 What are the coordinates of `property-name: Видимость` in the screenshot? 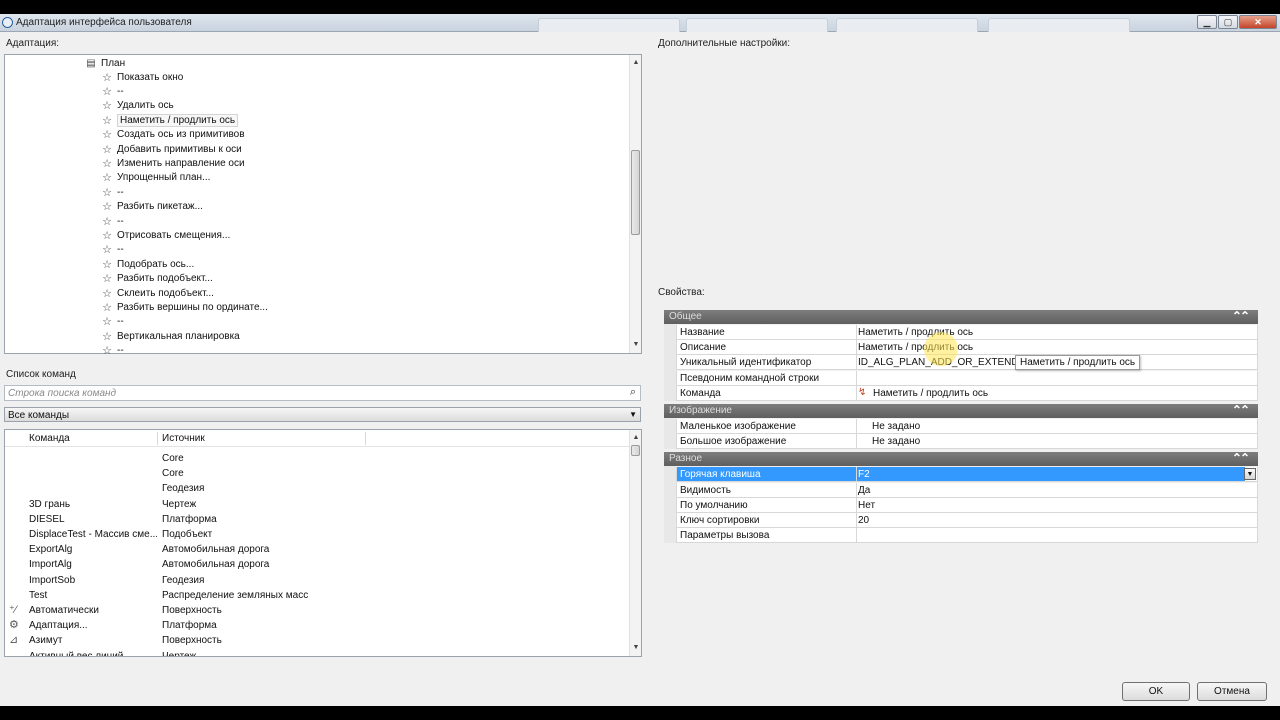 It's located at (705, 490).